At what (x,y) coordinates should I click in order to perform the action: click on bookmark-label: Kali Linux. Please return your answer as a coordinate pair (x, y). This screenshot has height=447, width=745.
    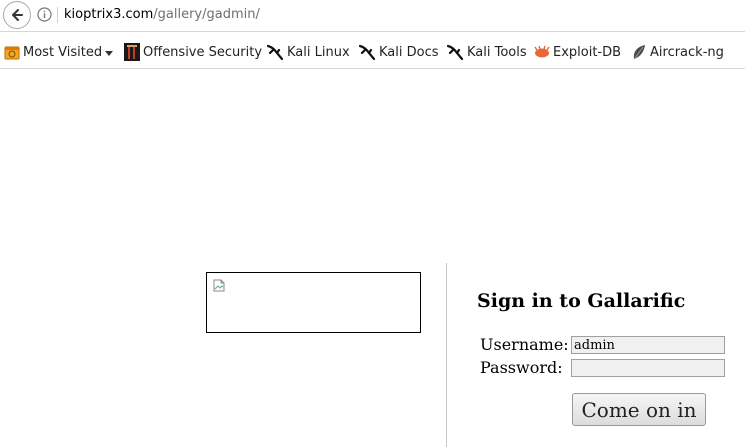
    Looking at the image, I should click on (318, 52).